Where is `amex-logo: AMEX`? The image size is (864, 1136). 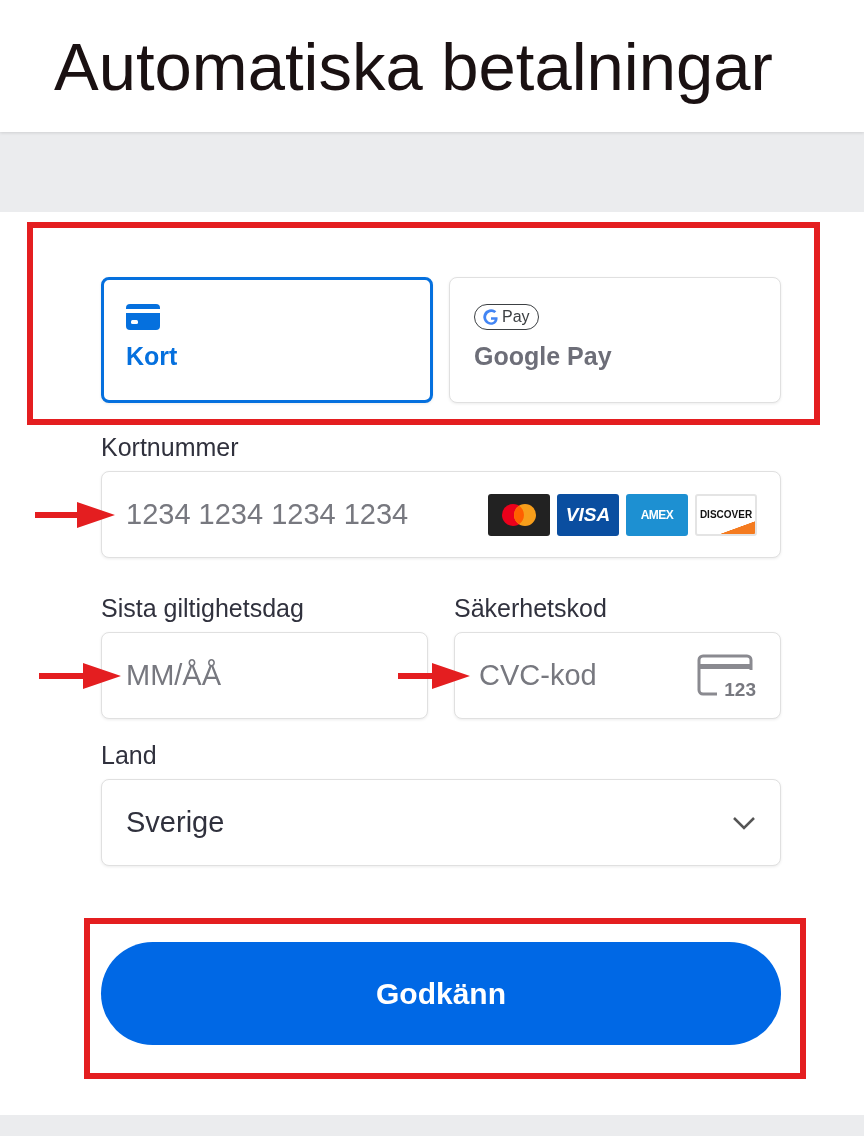 amex-logo: AMEX is located at coordinates (657, 514).